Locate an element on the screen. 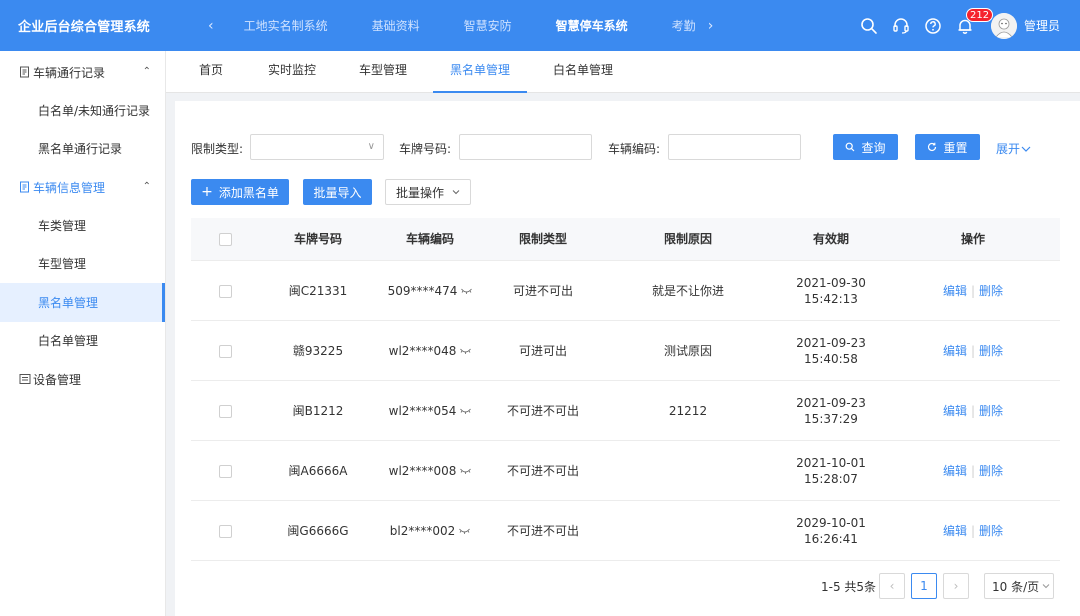  validity-time: 15:37:29 is located at coordinates (831, 419).